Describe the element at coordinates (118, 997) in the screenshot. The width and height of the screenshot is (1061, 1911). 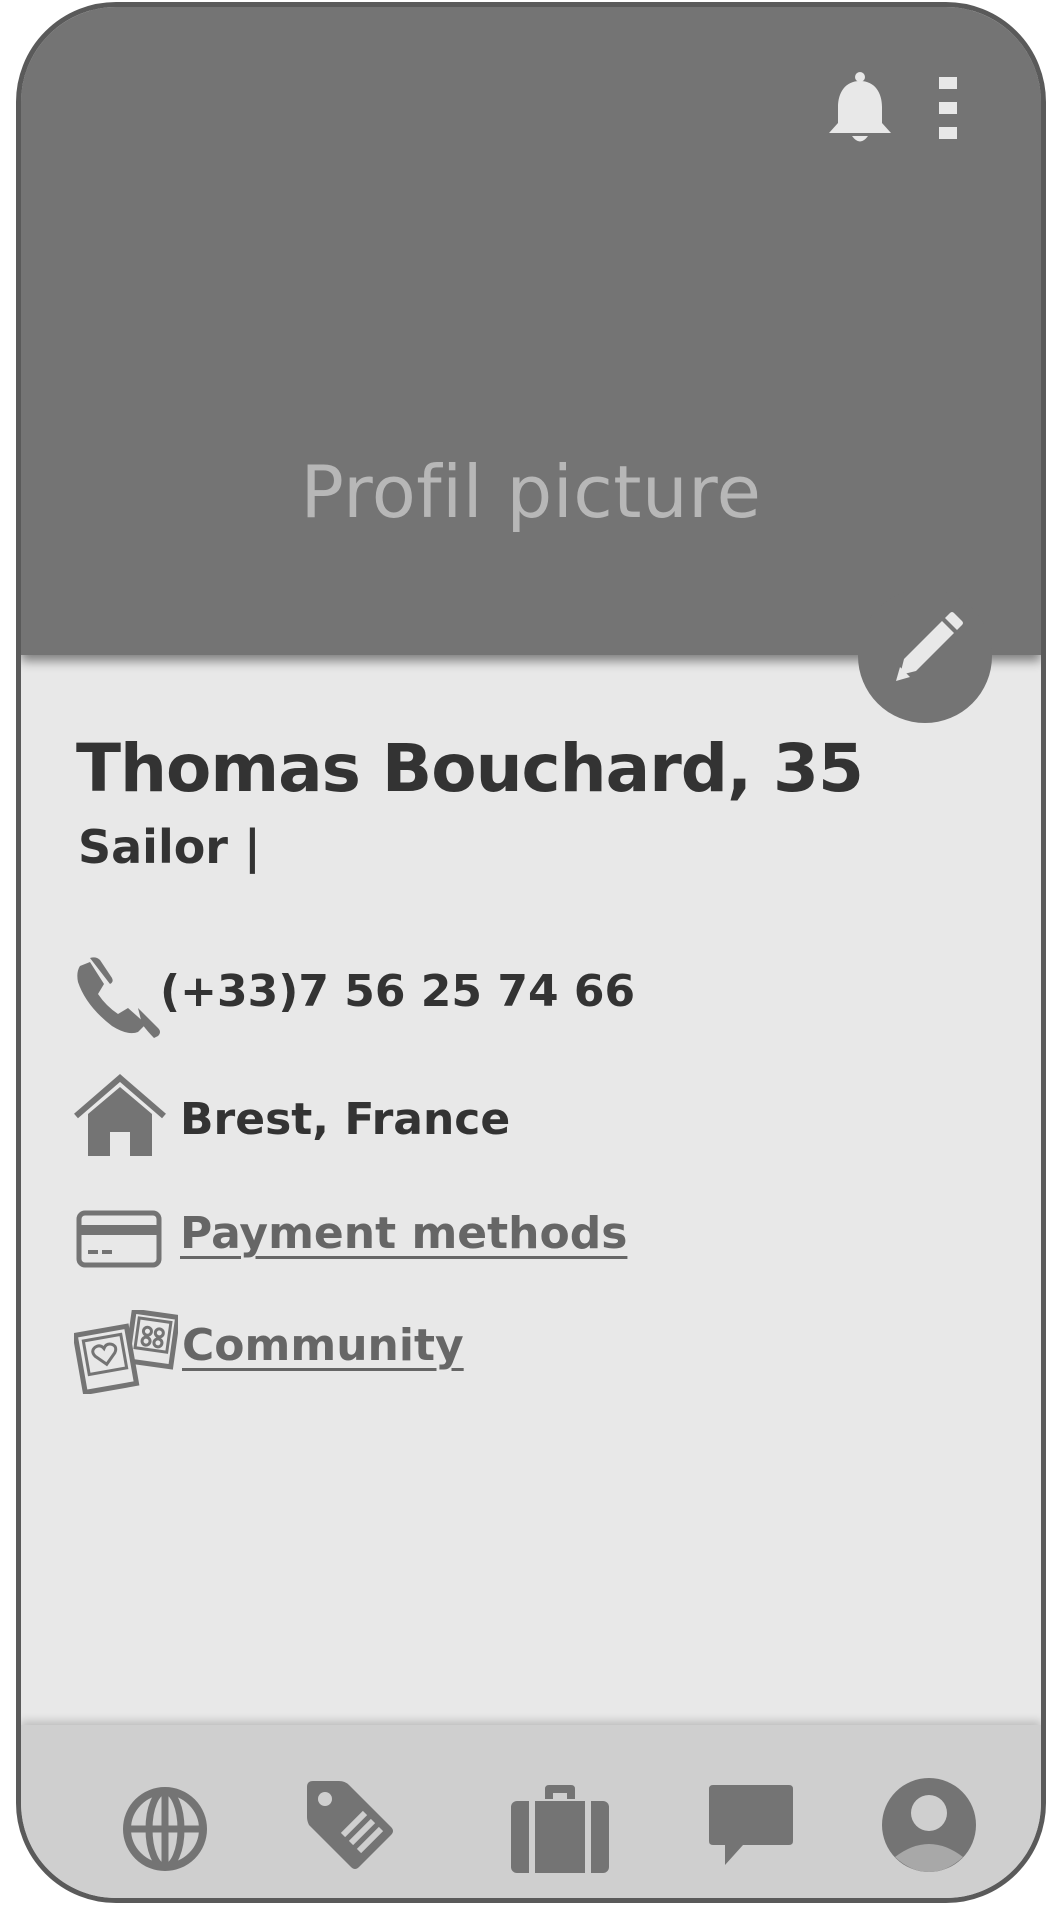
I see `phone-icon` at that location.